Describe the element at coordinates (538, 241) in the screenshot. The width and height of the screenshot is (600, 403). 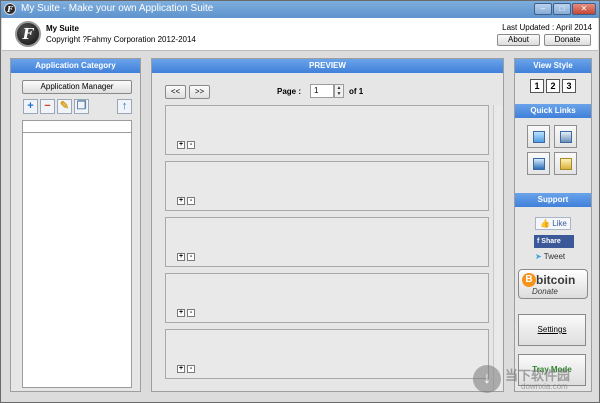
I see `facebook-icon: f` at that location.